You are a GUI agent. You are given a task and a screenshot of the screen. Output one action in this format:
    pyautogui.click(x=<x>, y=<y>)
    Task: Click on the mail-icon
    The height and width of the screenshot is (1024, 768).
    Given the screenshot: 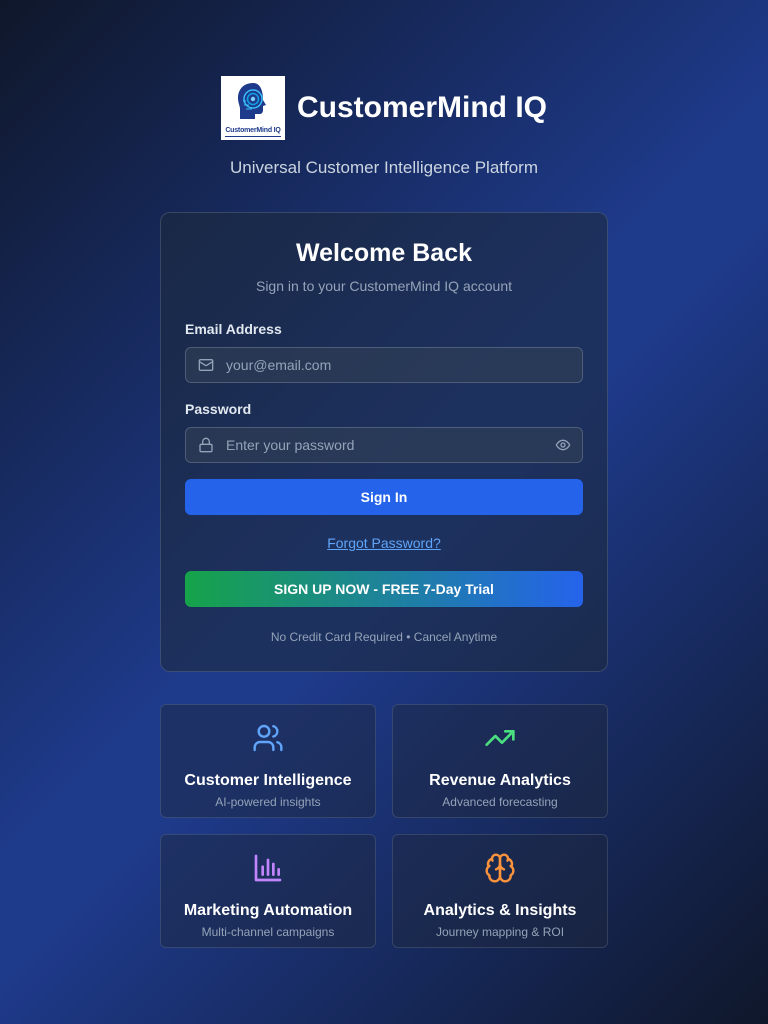 What is the action you would take?
    pyautogui.click(x=206, y=365)
    